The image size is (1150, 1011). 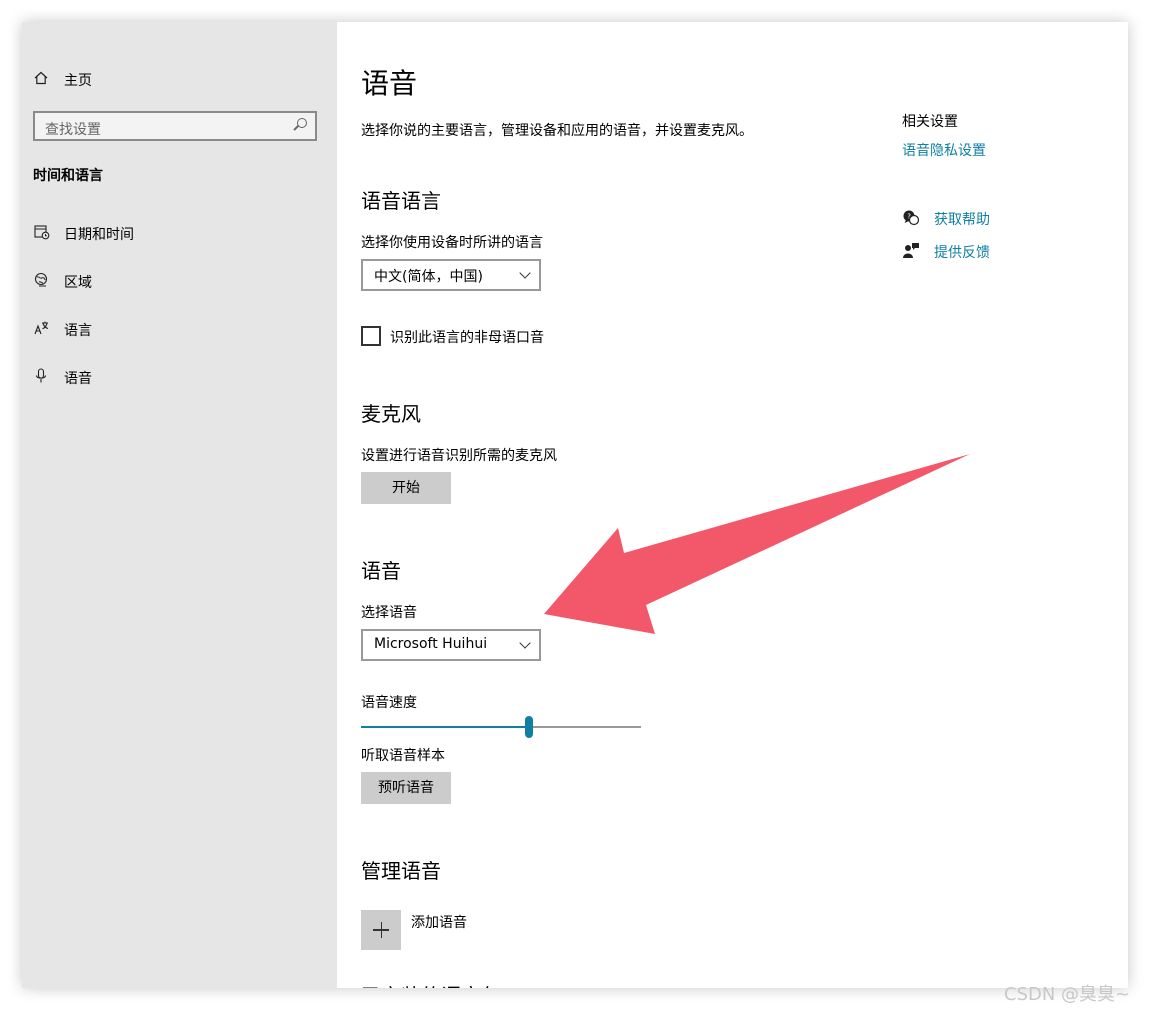 I want to click on watermark: CSDN @臭臭~, so click(x=1067, y=994).